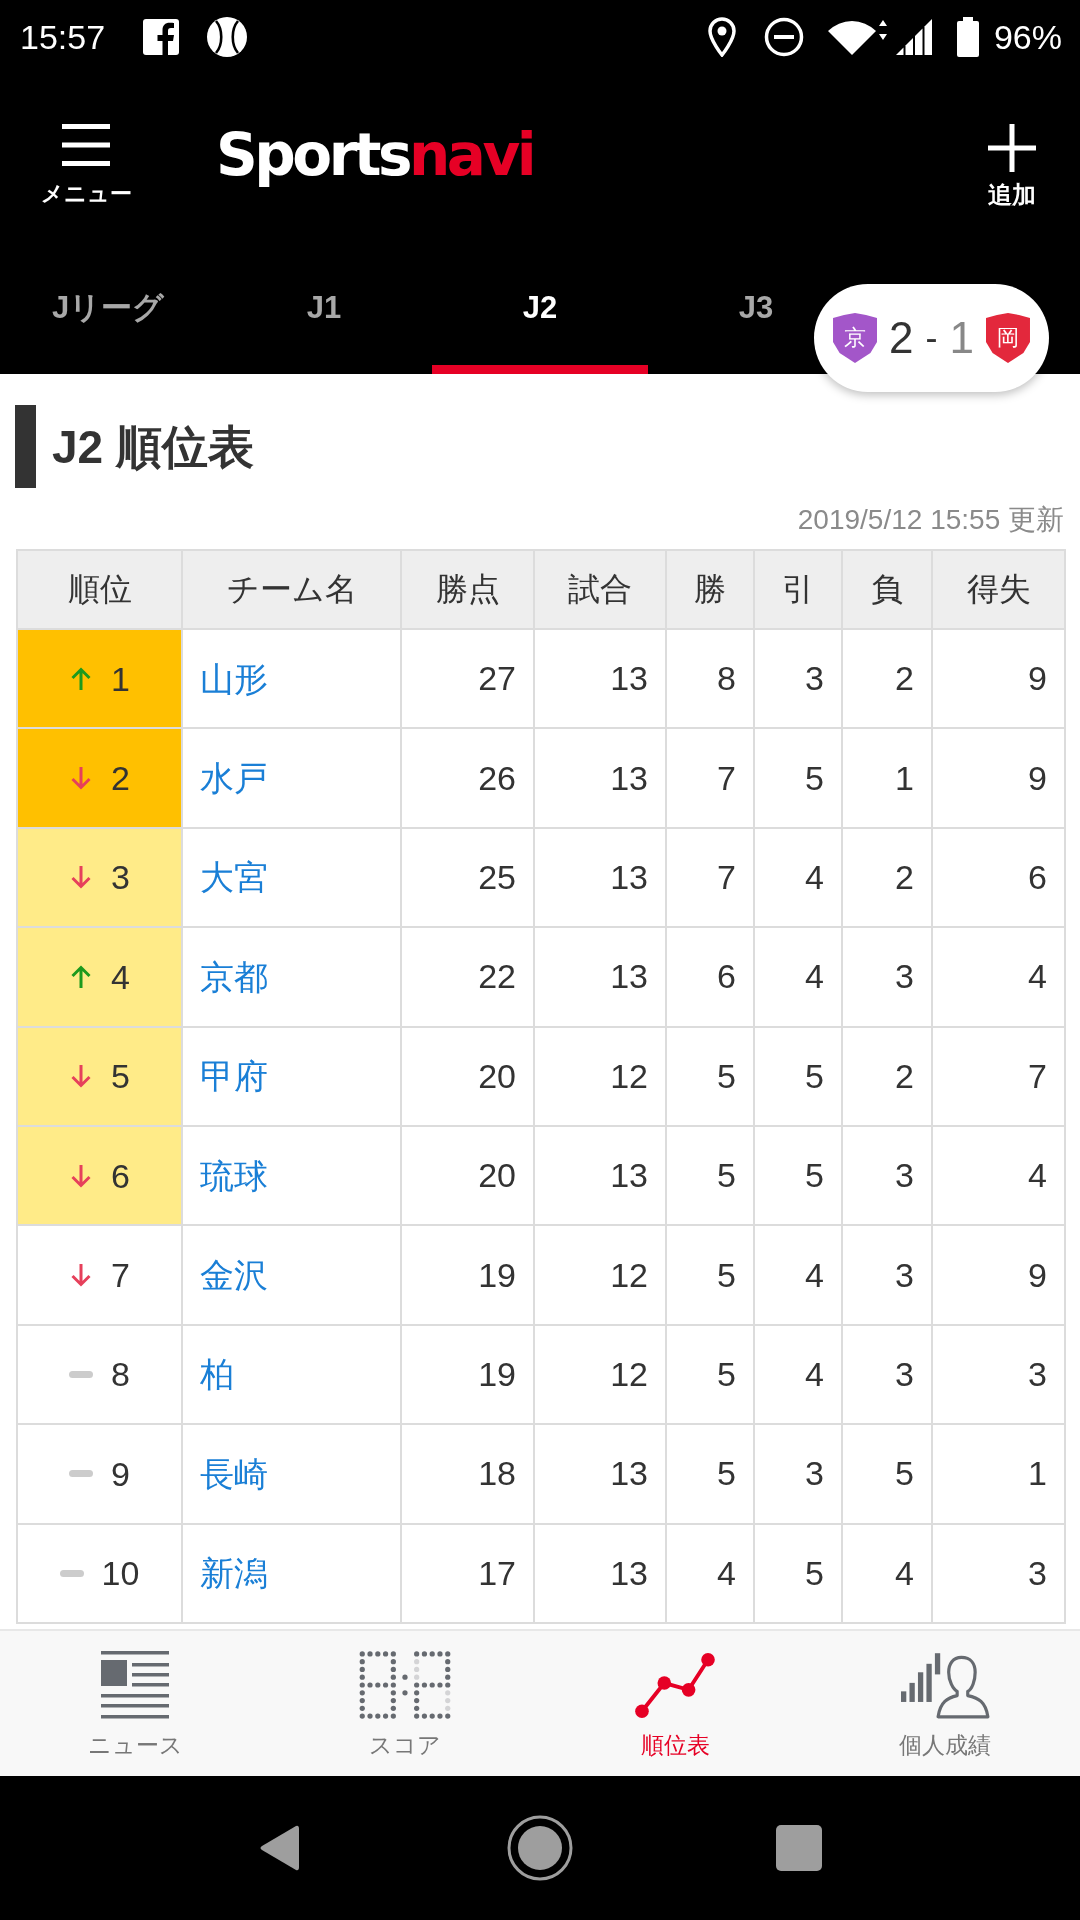 The image size is (1080, 1920). Describe the element at coordinates (405, 1685) in the screenshot. I see `dot-matrix-score-icon` at that location.